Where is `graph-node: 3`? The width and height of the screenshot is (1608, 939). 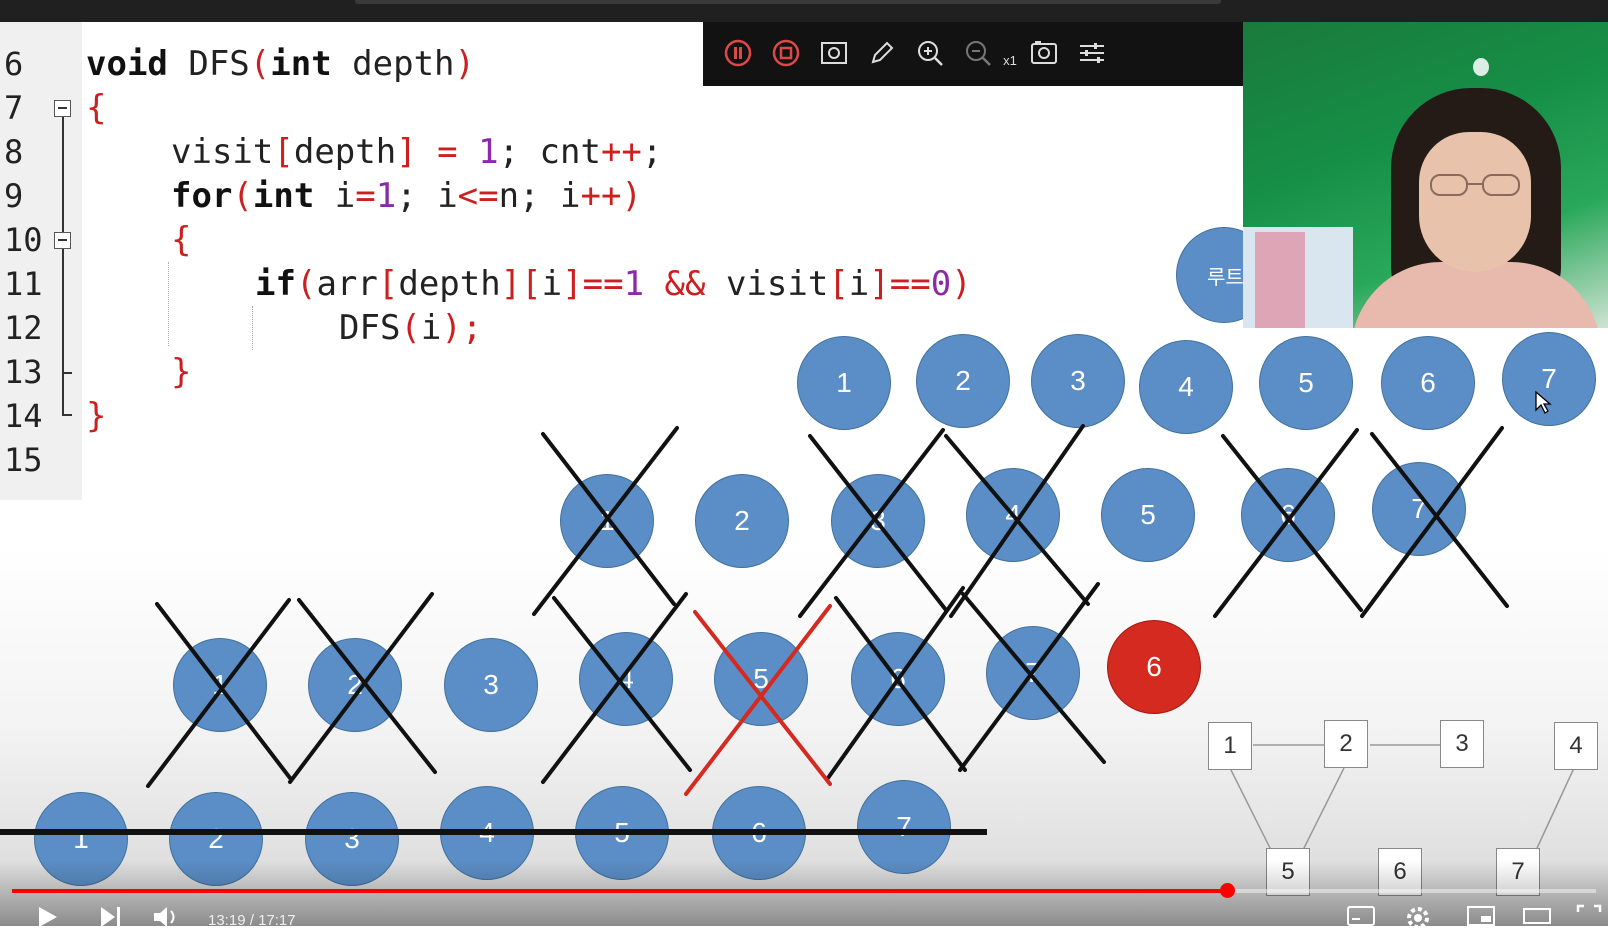 graph-node: 3 is located at coordinates (1462, 744).